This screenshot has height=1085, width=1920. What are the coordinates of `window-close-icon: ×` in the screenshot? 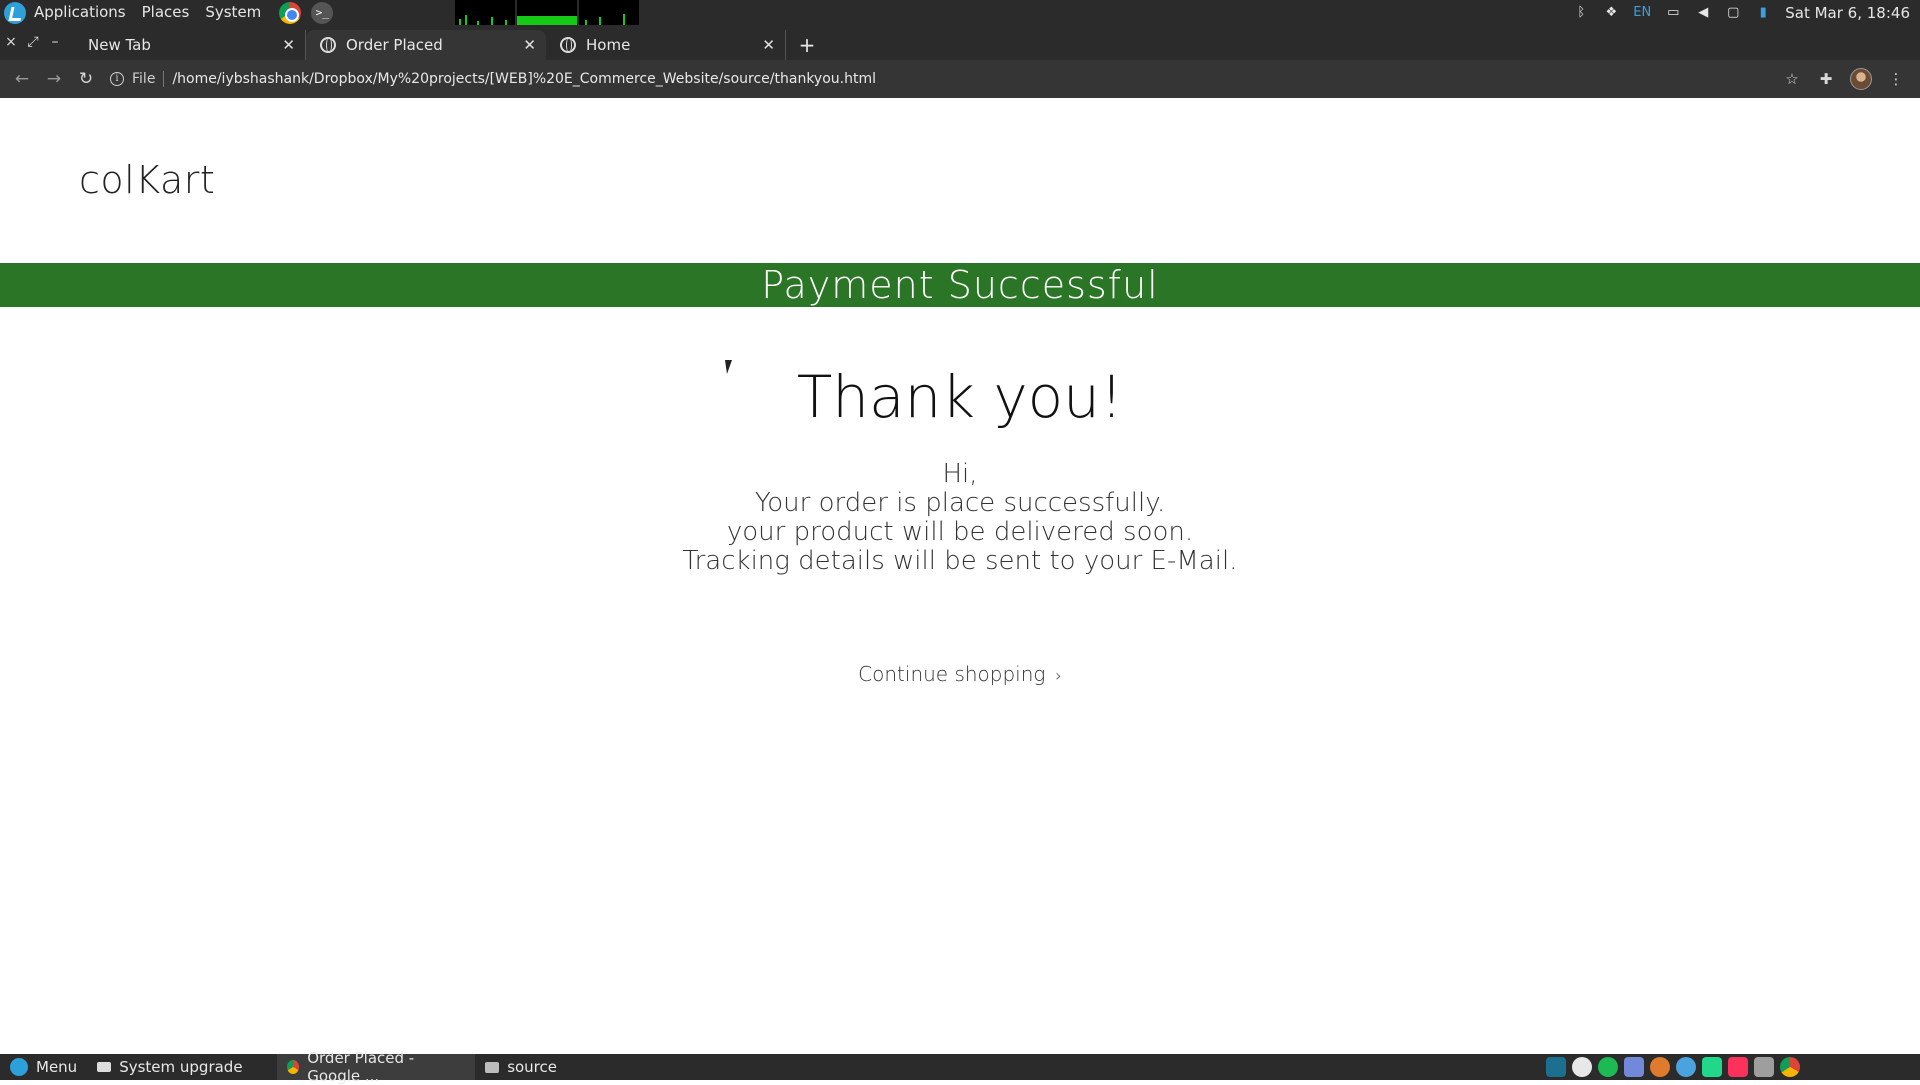 It's located at (11, 42).